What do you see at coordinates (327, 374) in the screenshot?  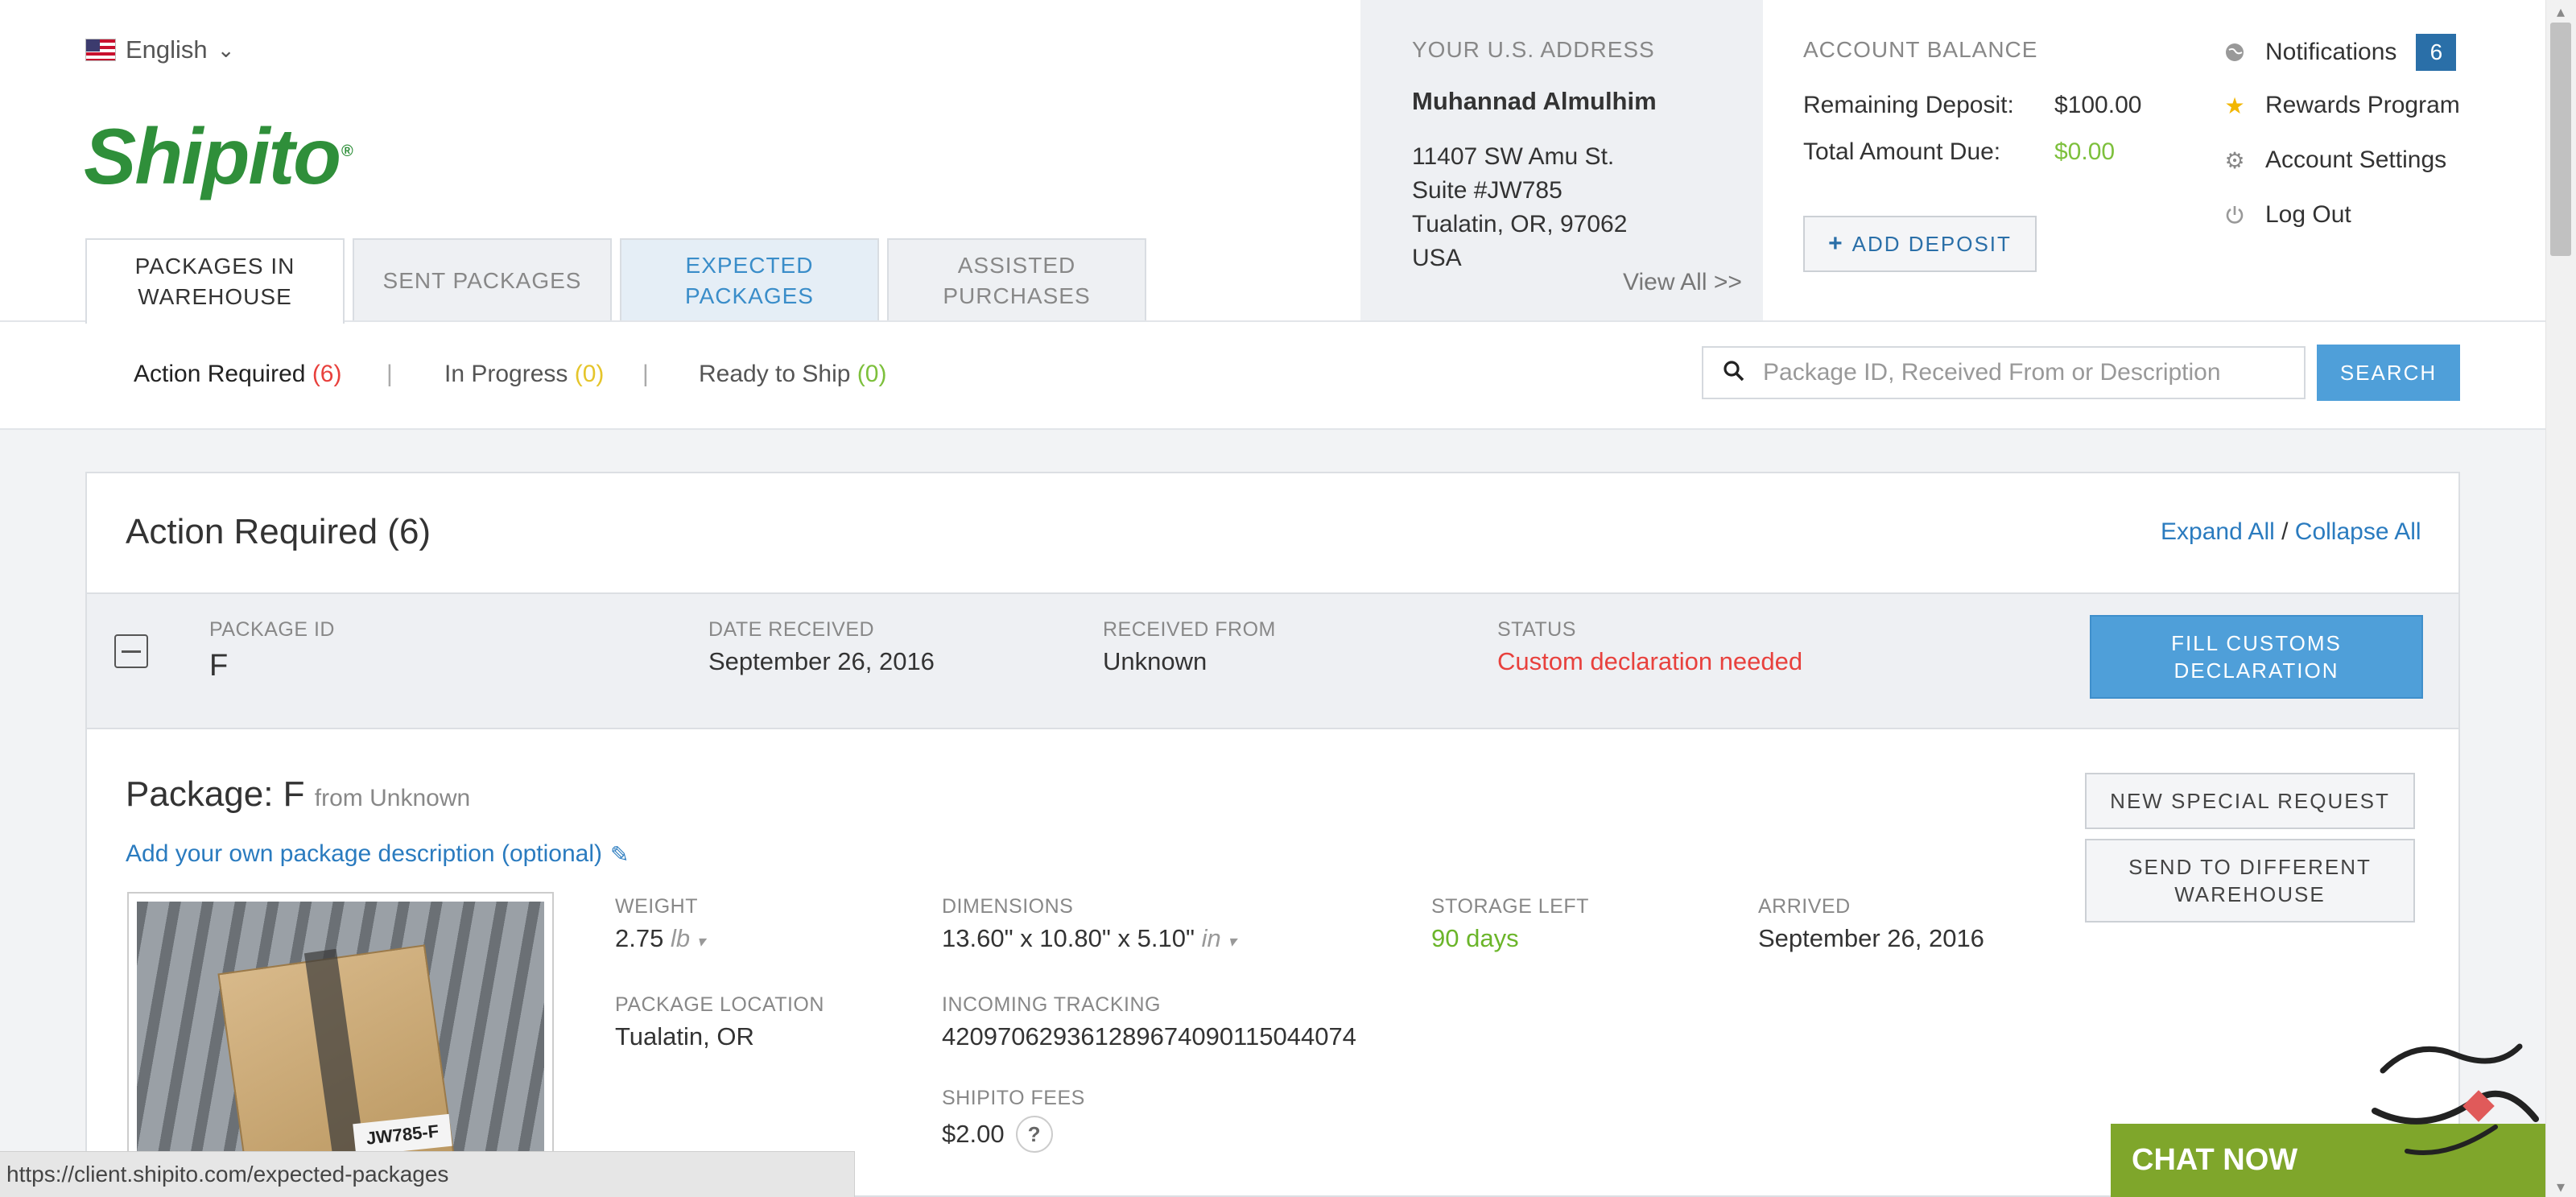 I see `action-required-count: (6)` at bounding box center [327, 374].